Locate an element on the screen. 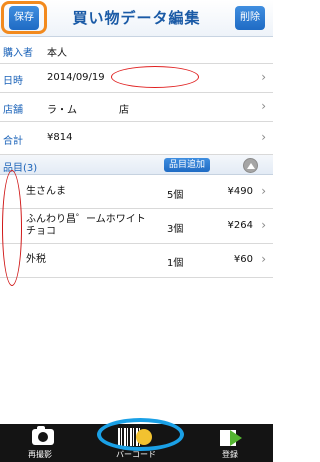 Image resolution: width=320 pixels, height=462 pixels. item-name: 外税 is located at coordinates (36, 259).